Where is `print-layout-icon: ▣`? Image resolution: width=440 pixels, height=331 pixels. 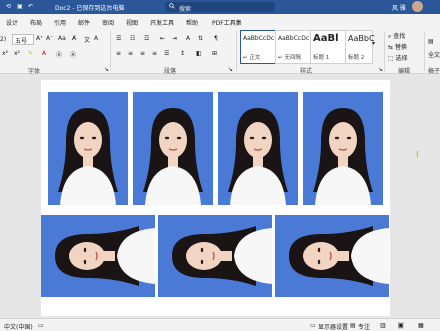
print-layout-icon: ▣ is located at coordinates (401, 325).